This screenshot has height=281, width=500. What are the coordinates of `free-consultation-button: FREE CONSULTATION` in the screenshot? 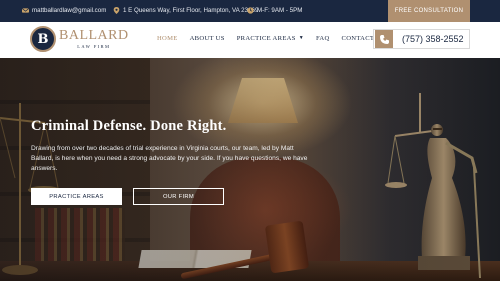 It's located at (429, 11).